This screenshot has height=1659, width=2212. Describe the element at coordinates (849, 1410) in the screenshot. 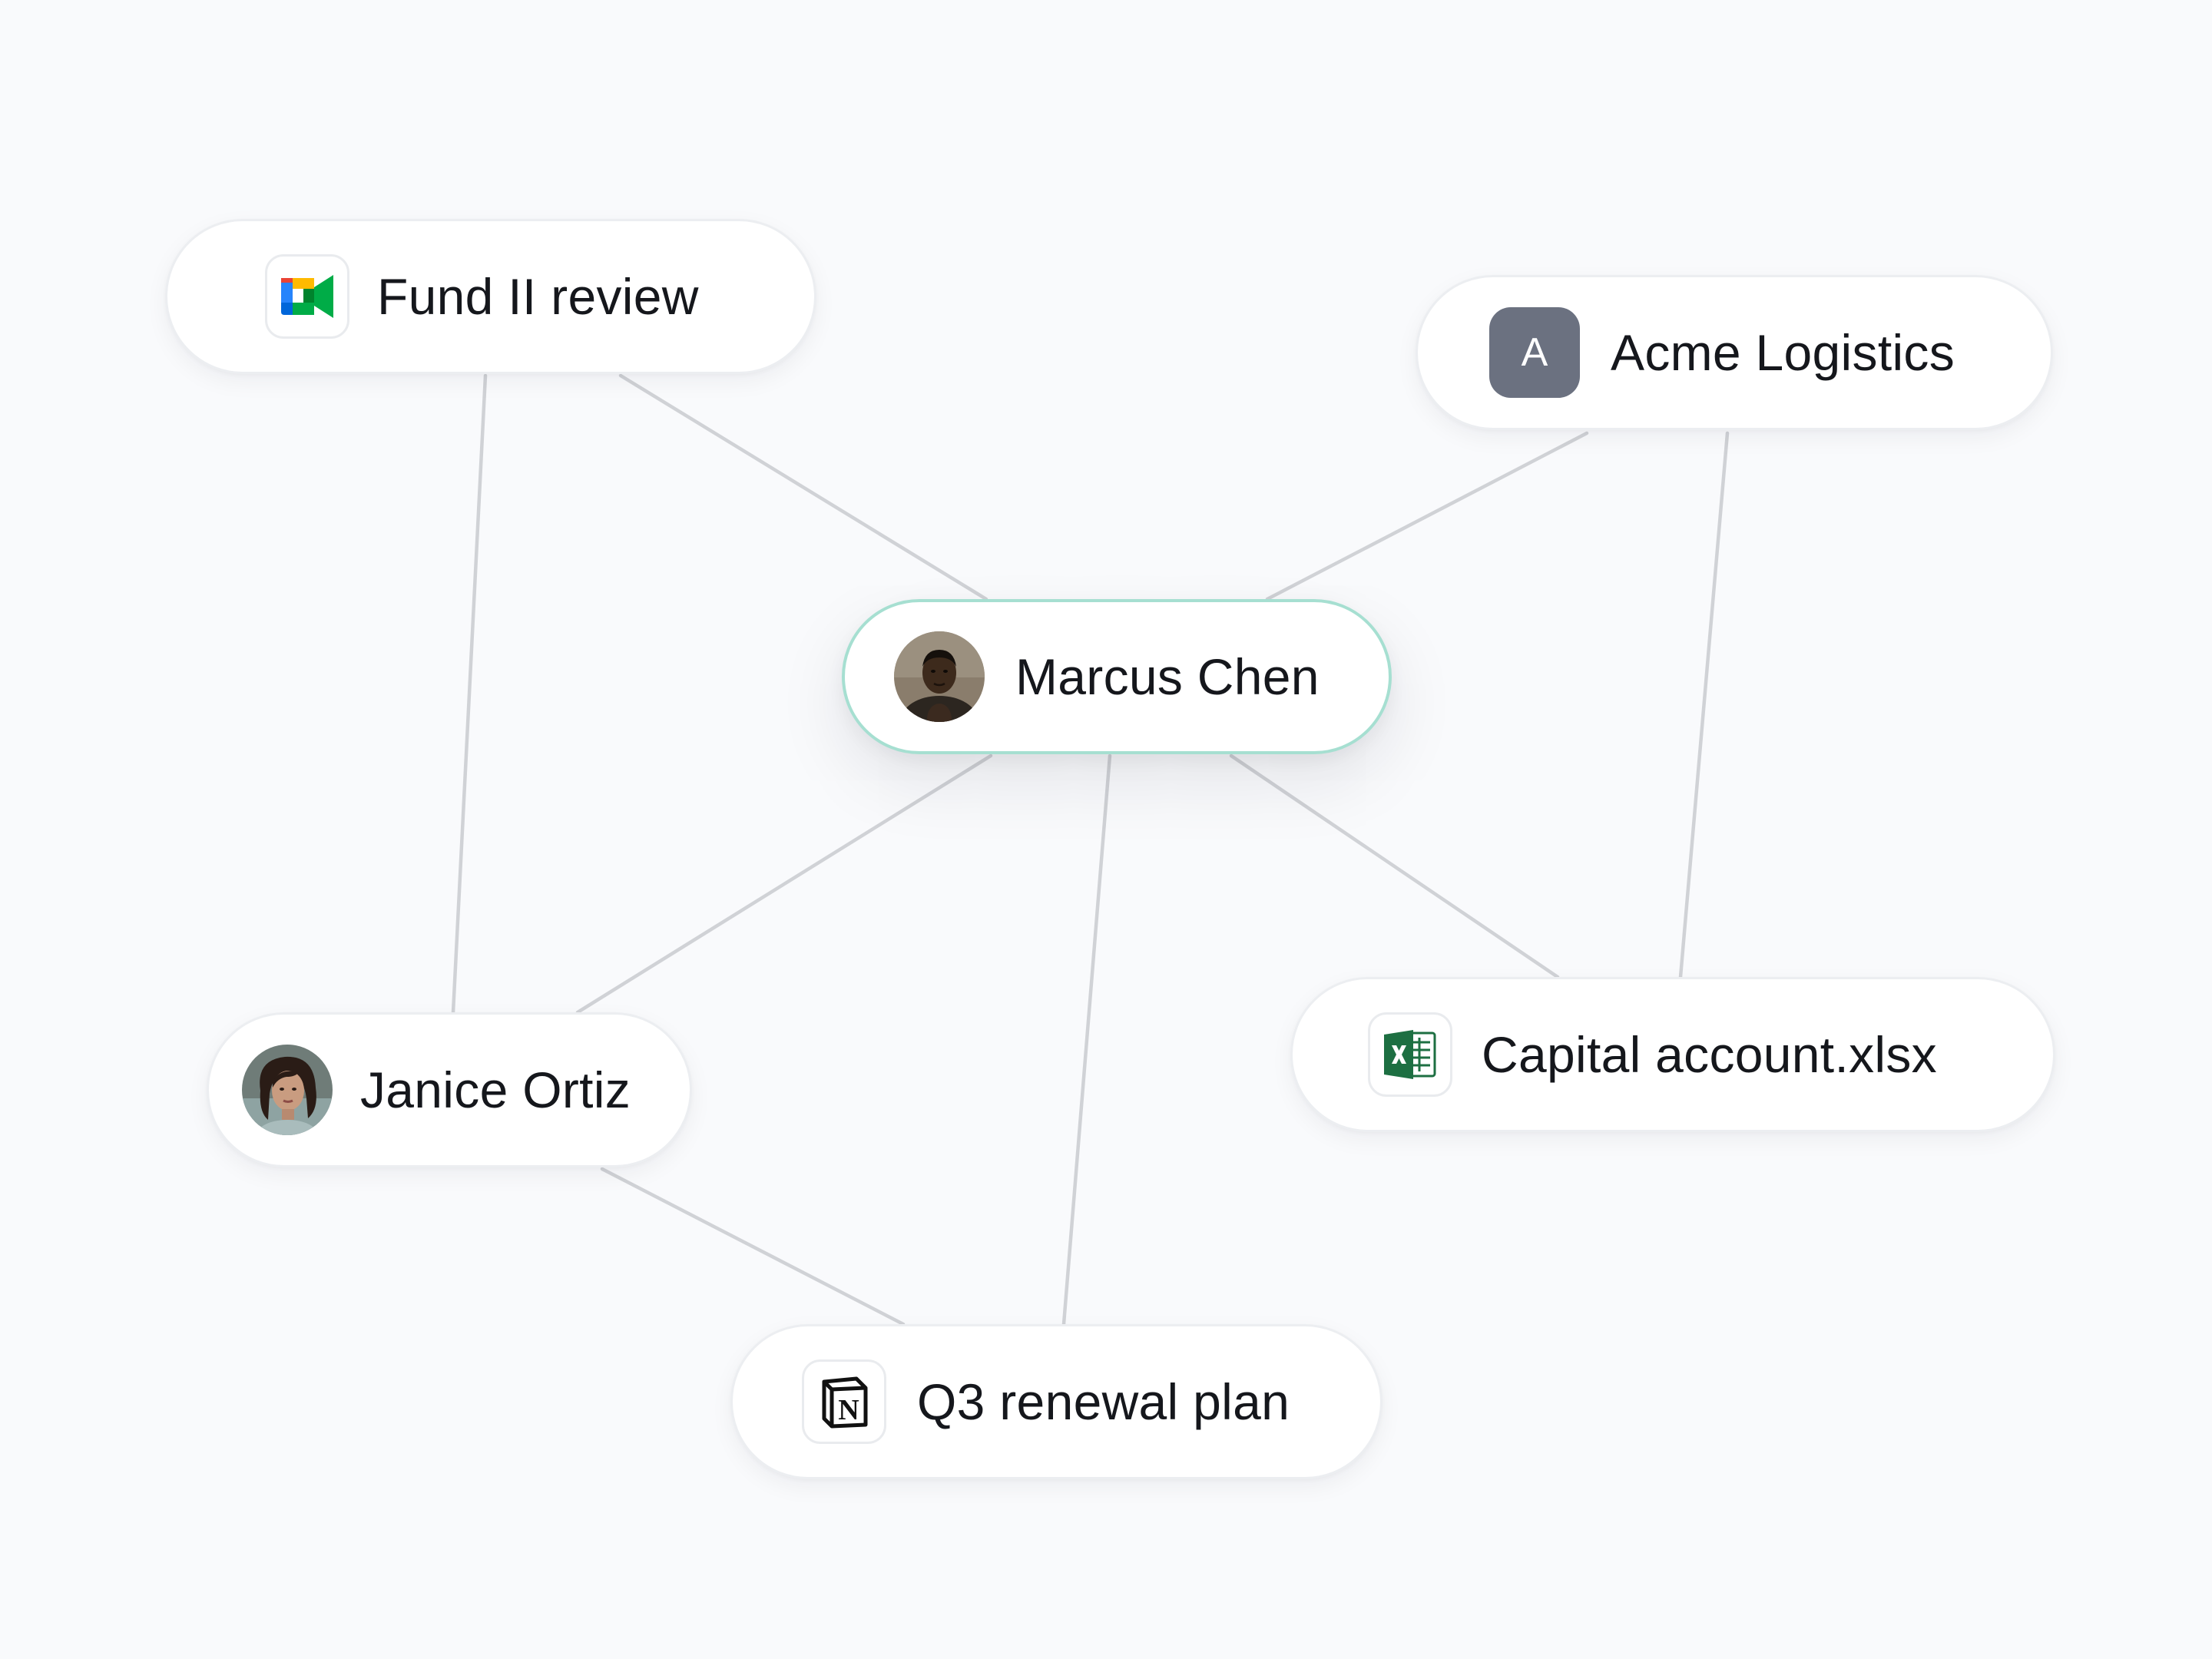

I see `svg-text: N` at that location.